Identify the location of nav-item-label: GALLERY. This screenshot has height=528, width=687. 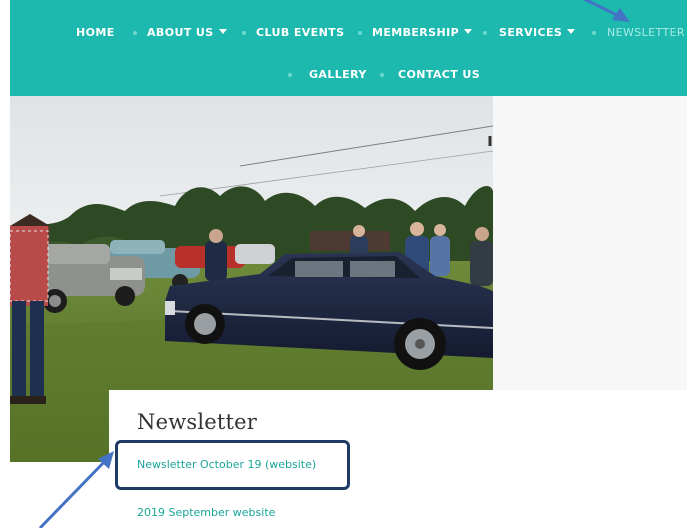
(338, 74).